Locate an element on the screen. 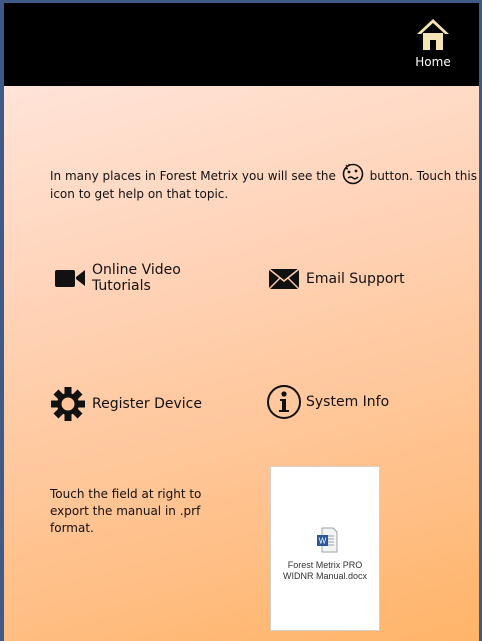  video-camera-icon is located at coordinates (70, 278).